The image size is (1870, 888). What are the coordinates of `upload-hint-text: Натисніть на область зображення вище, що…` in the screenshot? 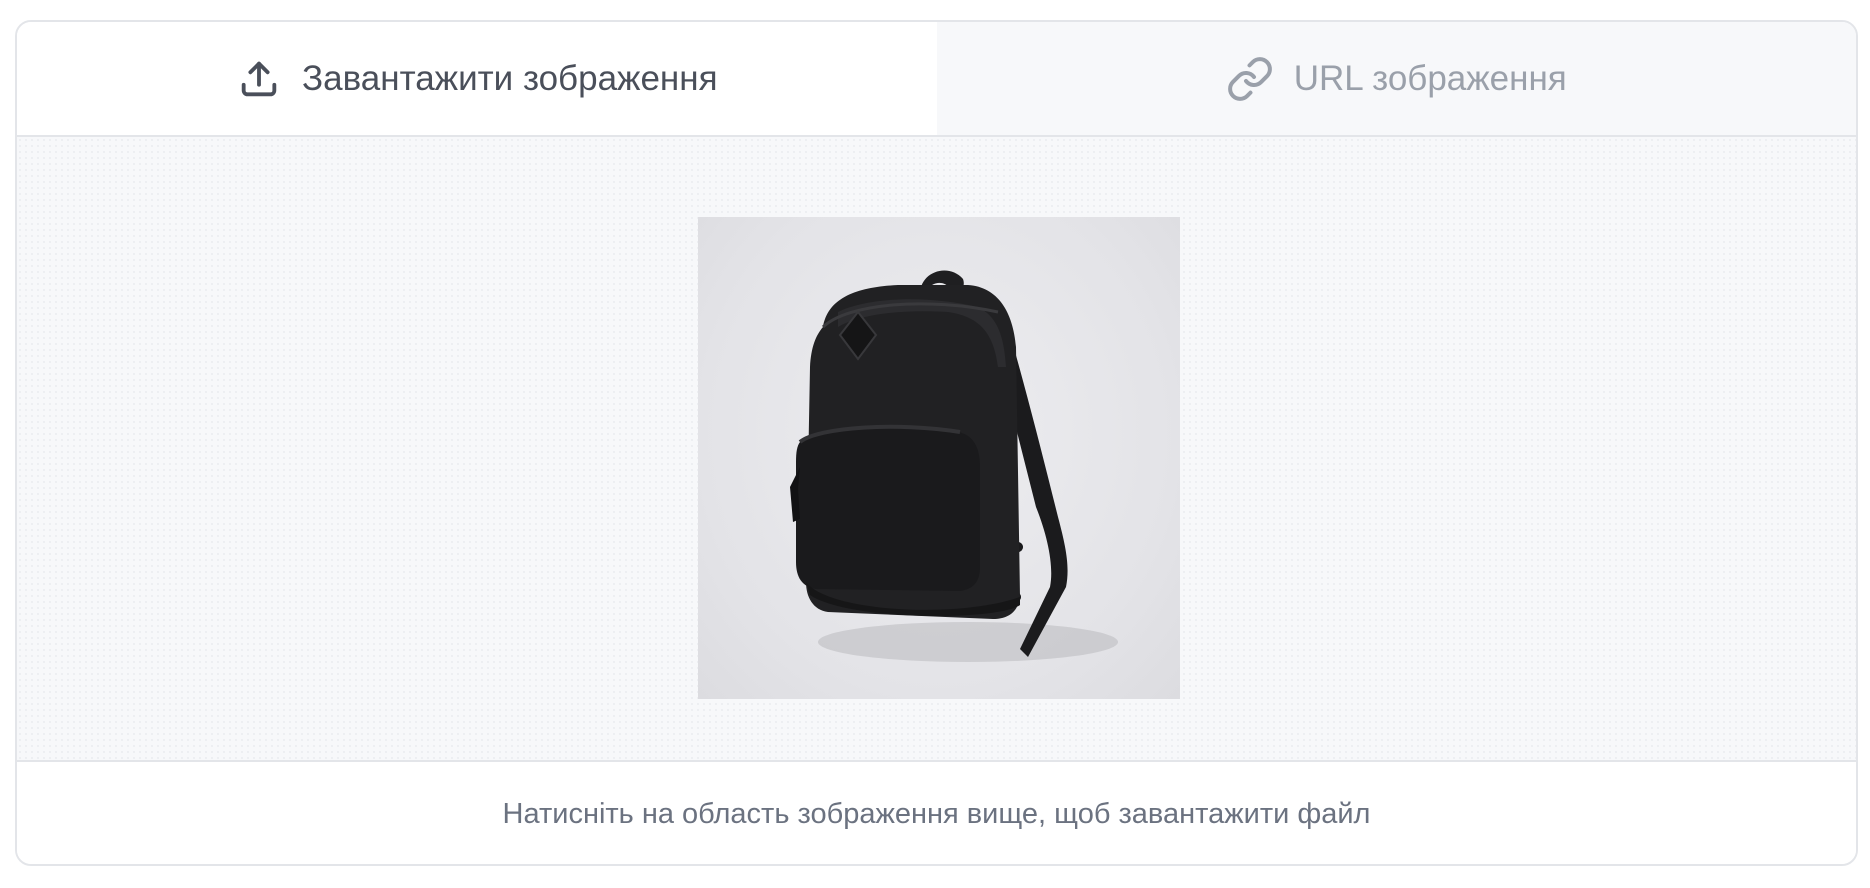 It's located at (936, 813).